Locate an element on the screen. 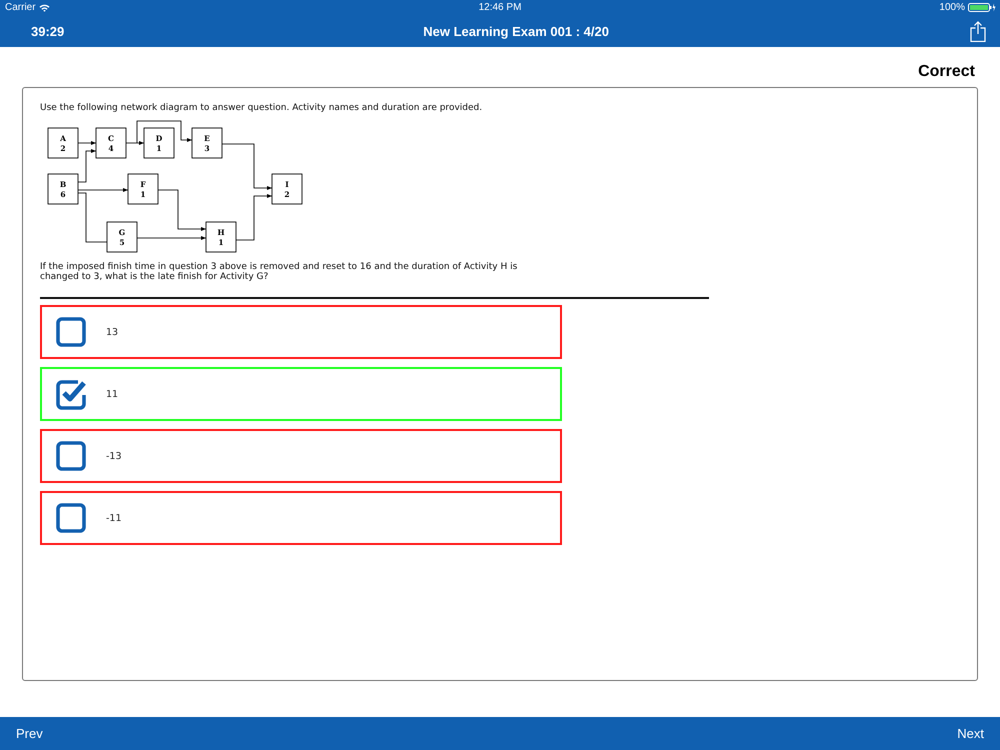  answer-option: -13 is located at coordinates (301, 456).